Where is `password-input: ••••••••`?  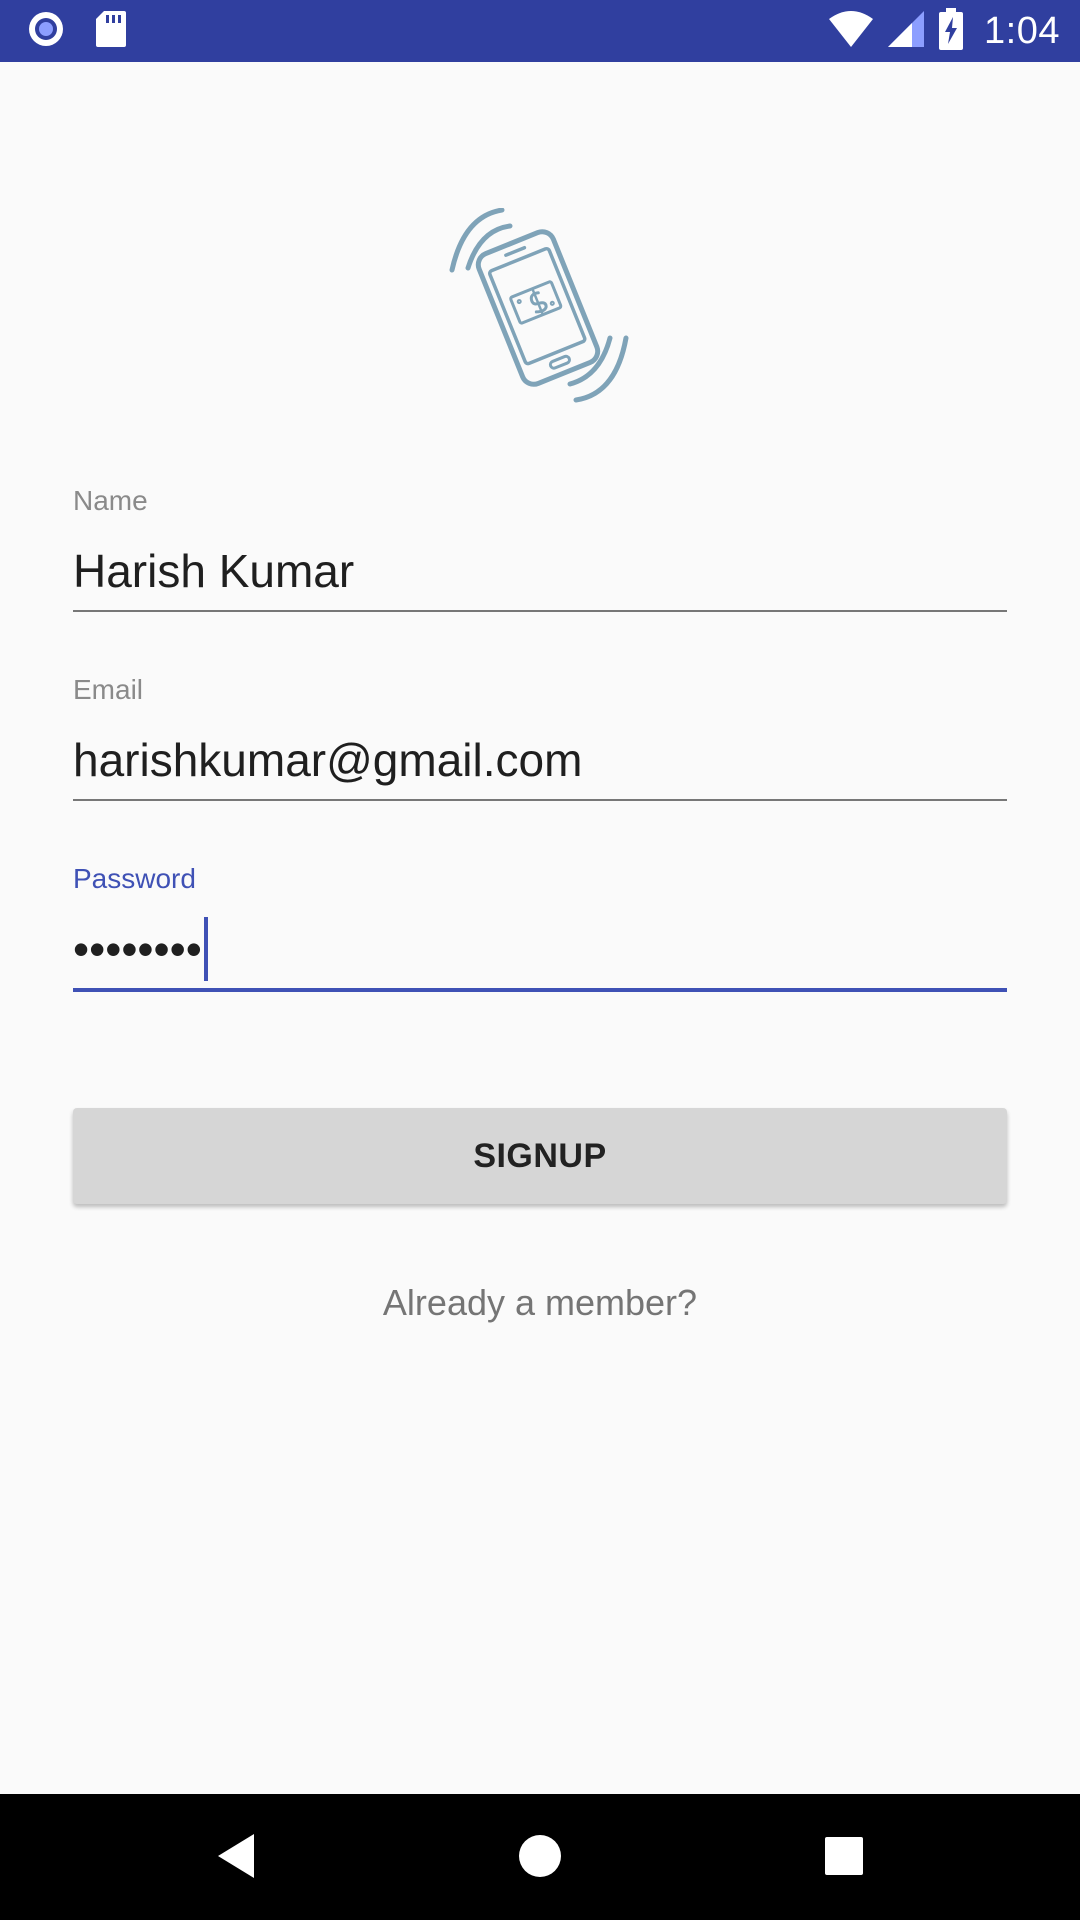
password-input: •••••••• is located at coordinates (540, 949).